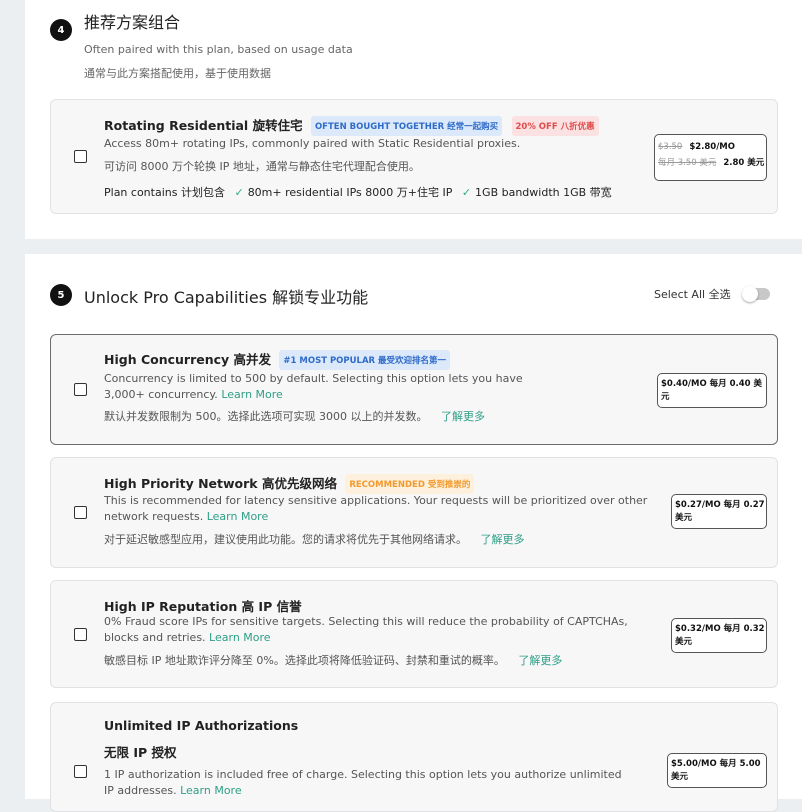 Image resolution: width=802 pixels, height=812 pixels. I want to click on new-price-zh: 2.80 美元, so click(744, 163).